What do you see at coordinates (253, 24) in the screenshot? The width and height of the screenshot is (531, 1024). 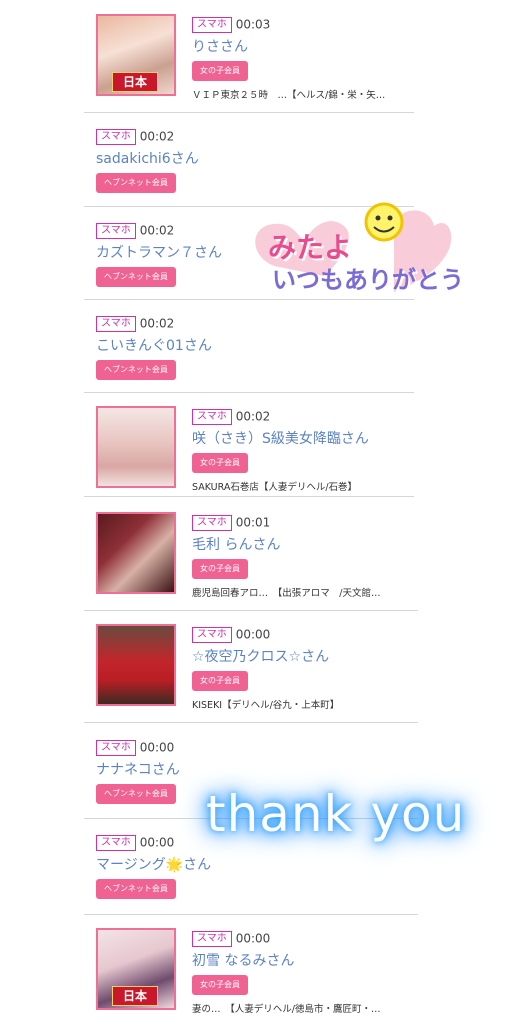 I see `visit-time: 00:03` at bounding box center [253, 24].